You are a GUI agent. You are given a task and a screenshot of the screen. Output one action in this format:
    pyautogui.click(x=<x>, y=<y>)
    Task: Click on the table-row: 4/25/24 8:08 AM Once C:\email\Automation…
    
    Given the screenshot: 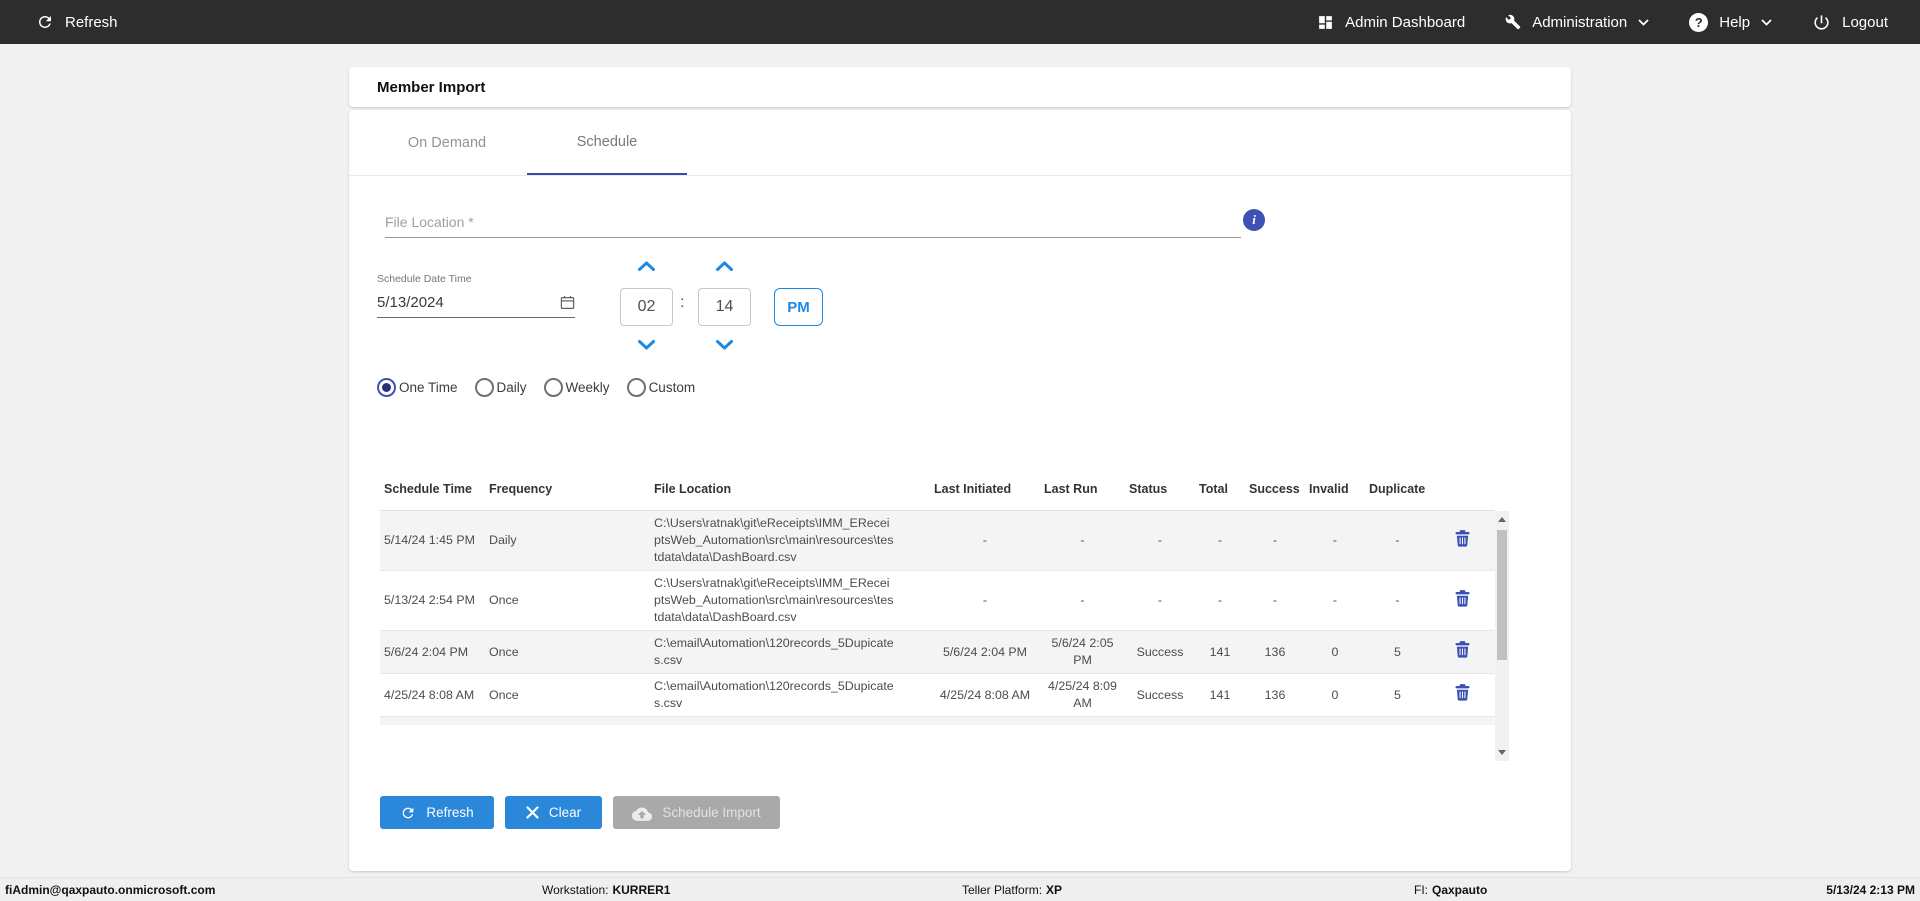 What is the action you would take?
    pyautogui.click(x=937, y=695)
    